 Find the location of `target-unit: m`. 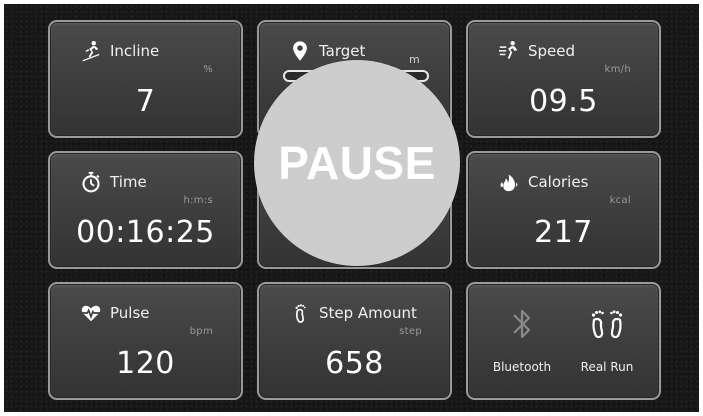

target-unit: m is located at coordinates (414, 59).